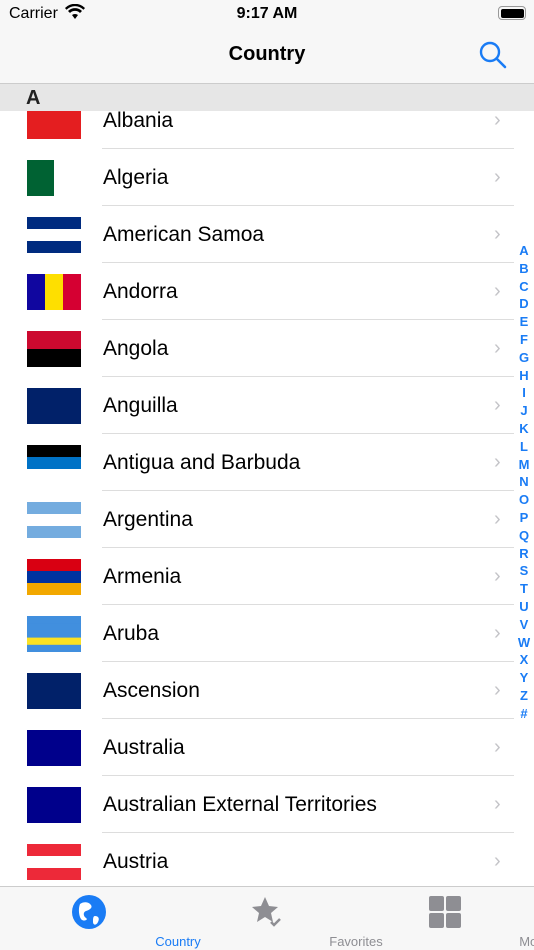 This screenshot has width=534, height=950. Describe the element at coordinates (524, 359) in the screenshot. I see `index-letter: G` at that location.